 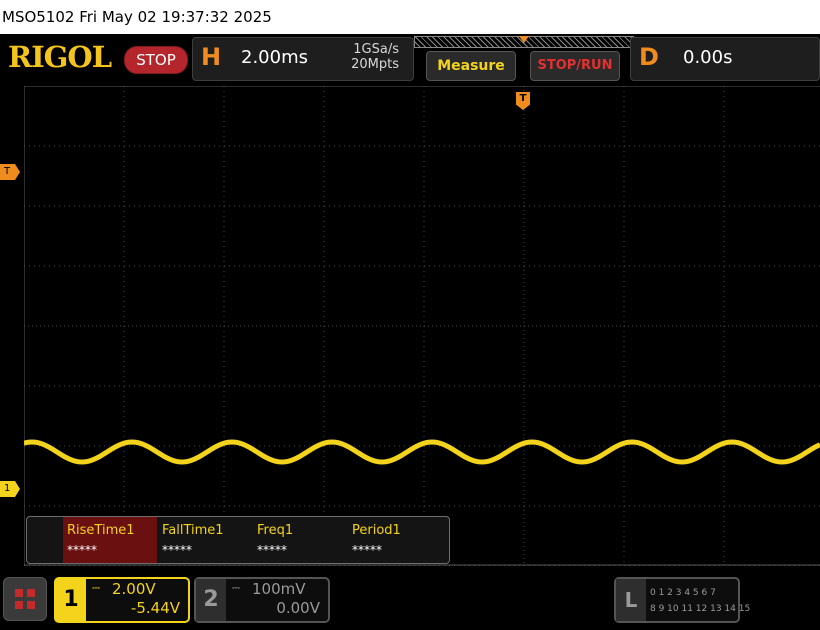 What do you see at coordinates (60, 57) in the screenshot?
I see `rigol-logo: RIGOL` at bounding box center [60, 57].